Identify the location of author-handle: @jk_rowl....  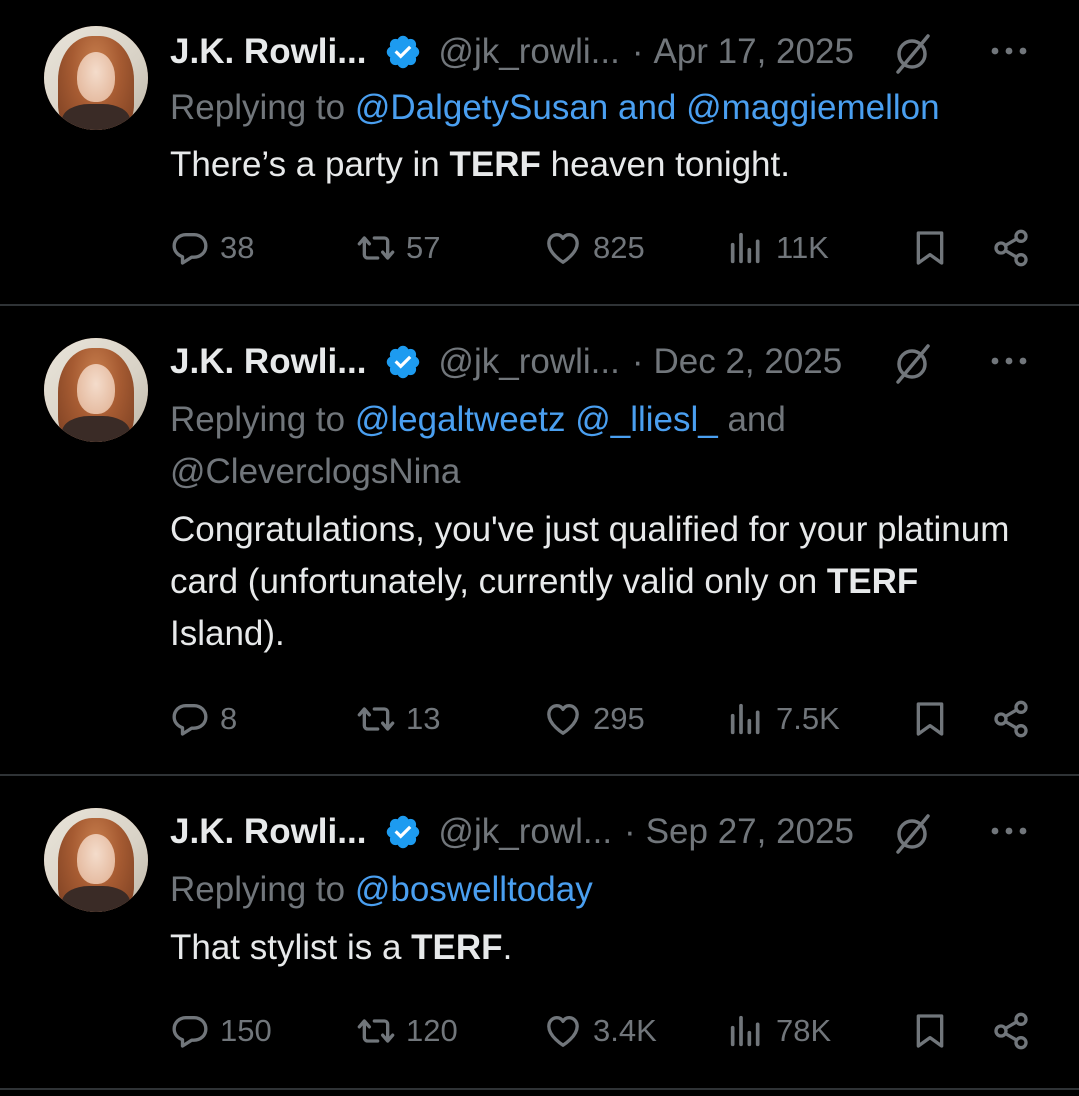
(525, 832).